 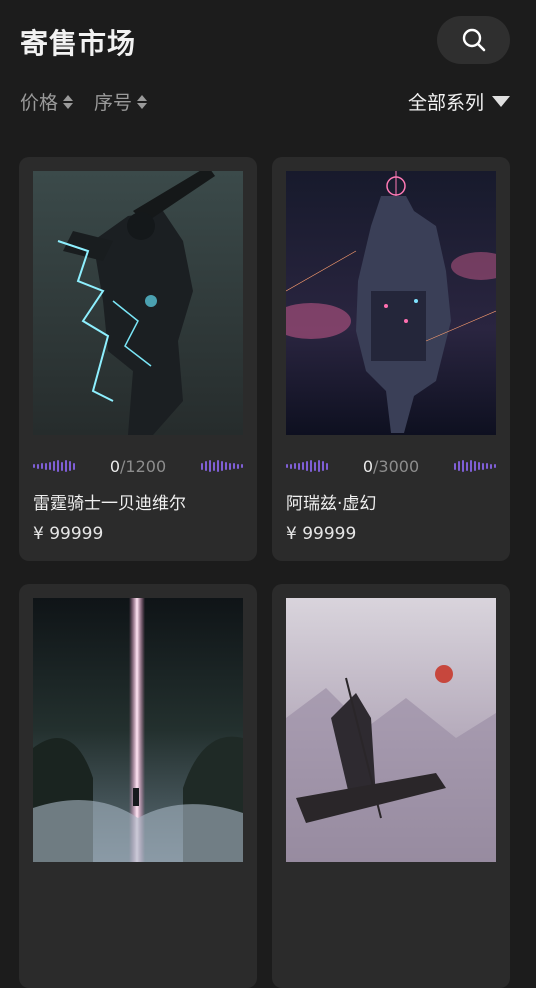 I want to click on page-title: 寄售市场, so click(x=78, y=43).